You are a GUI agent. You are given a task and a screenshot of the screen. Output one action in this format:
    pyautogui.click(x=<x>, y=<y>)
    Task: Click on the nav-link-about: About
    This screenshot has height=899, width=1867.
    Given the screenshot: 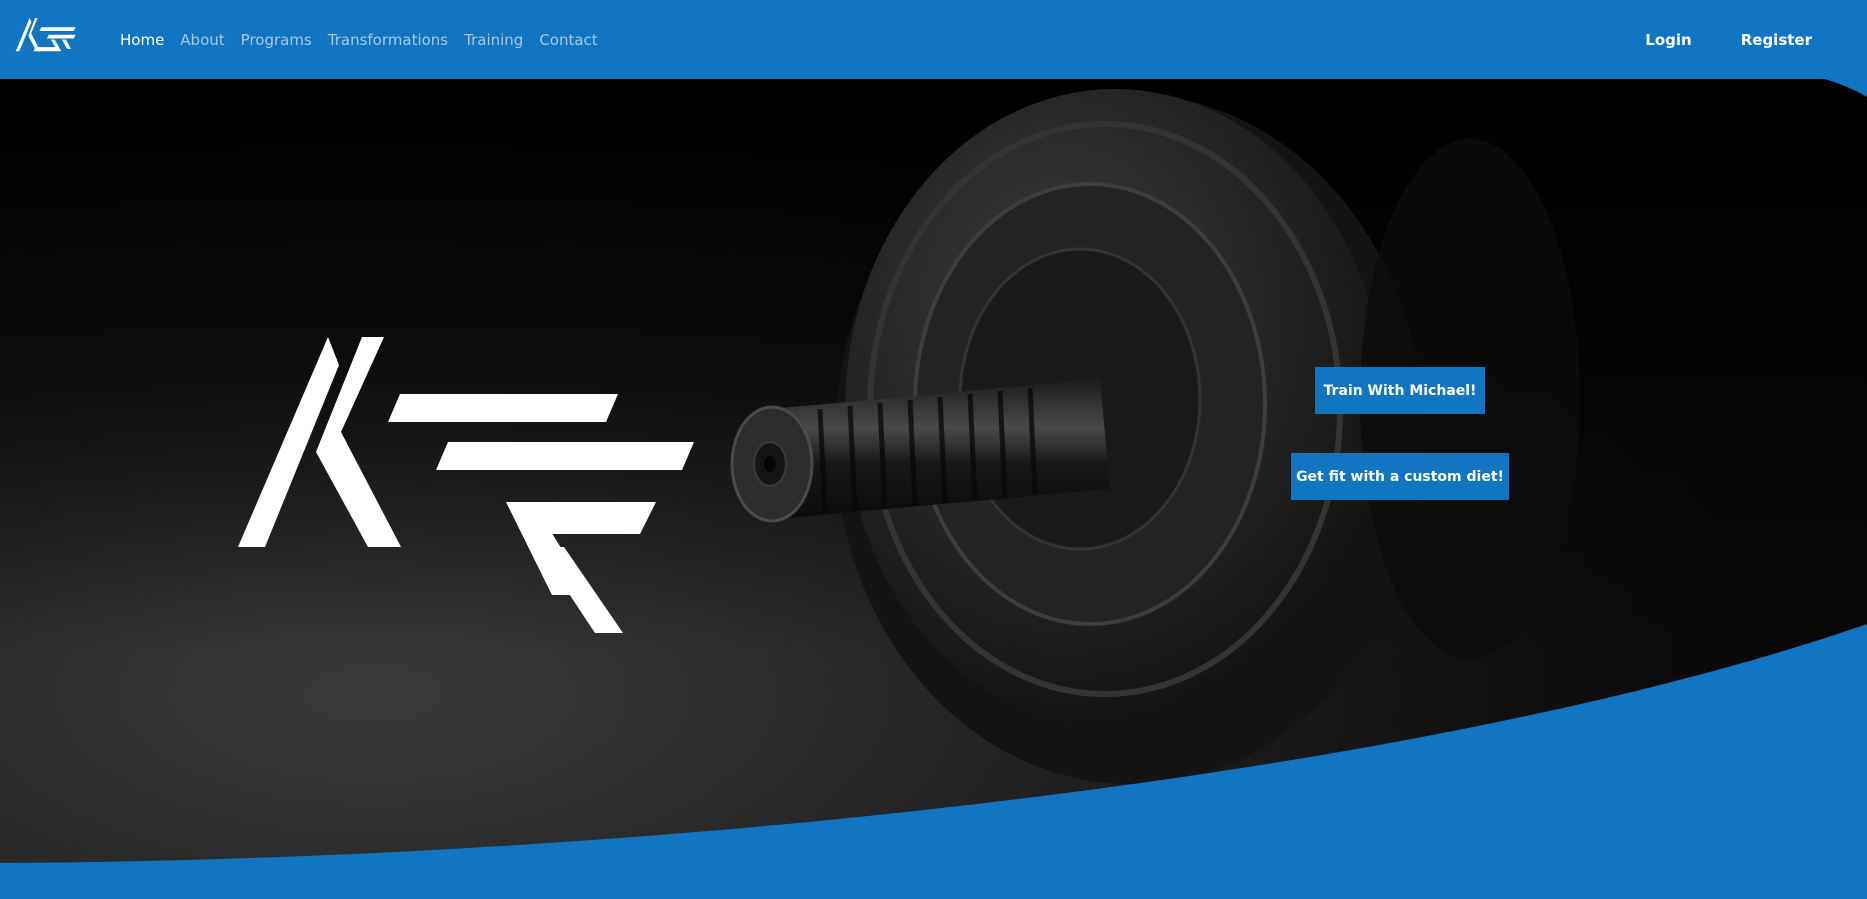 What is the action you would take?
    pyautogui.click(x=202, y=40)
    